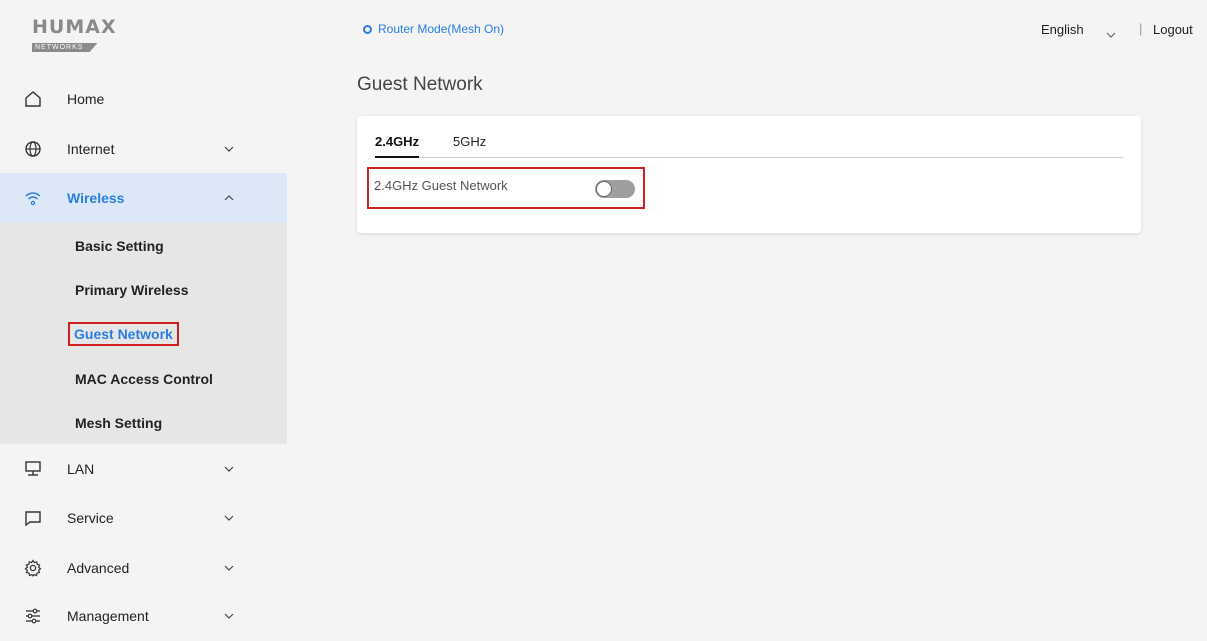 This screenshot has width=1207, height=641. I want to click on router-mode-status: Router Mode(Mesh On), so click(433, 29).